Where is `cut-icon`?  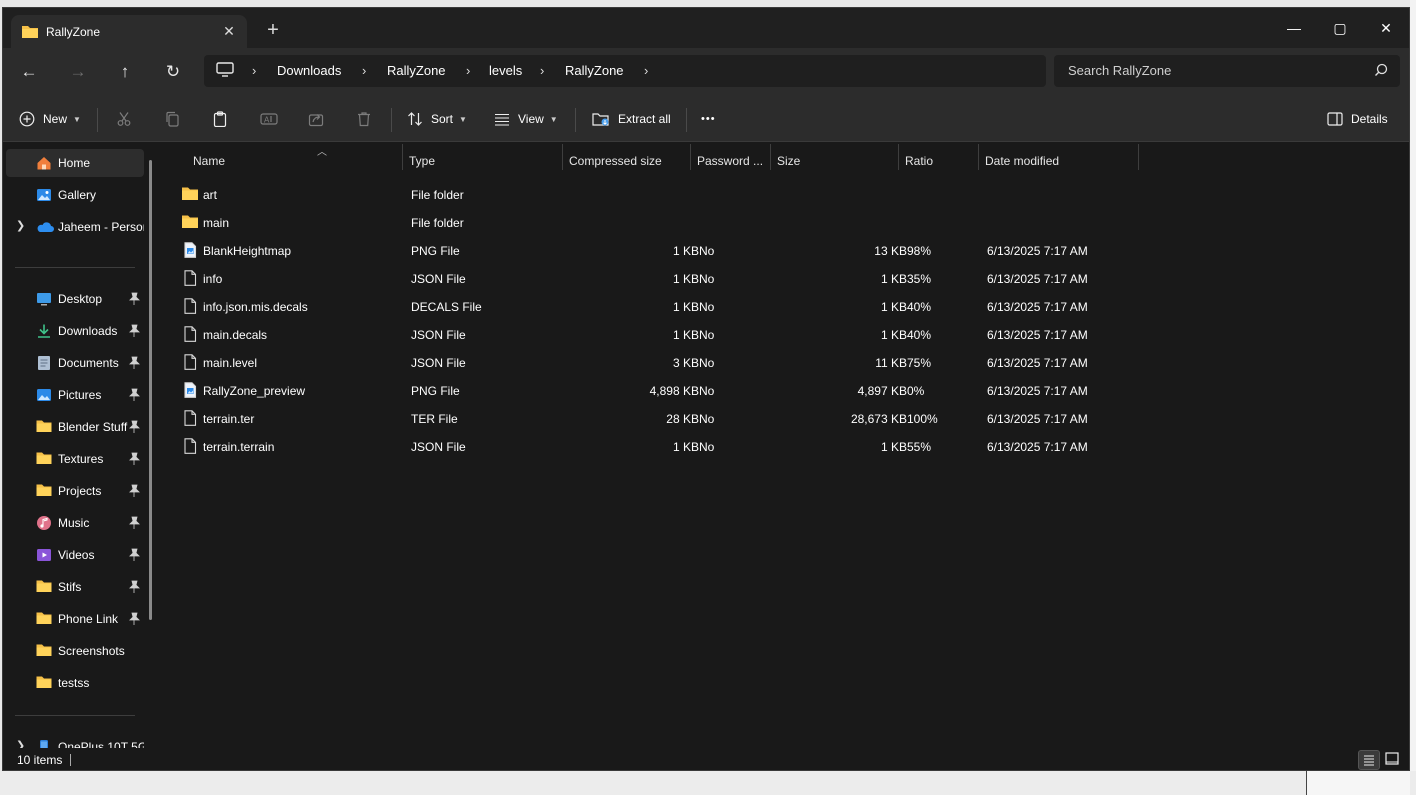 cut-icon is located at coordinates (124, 119).